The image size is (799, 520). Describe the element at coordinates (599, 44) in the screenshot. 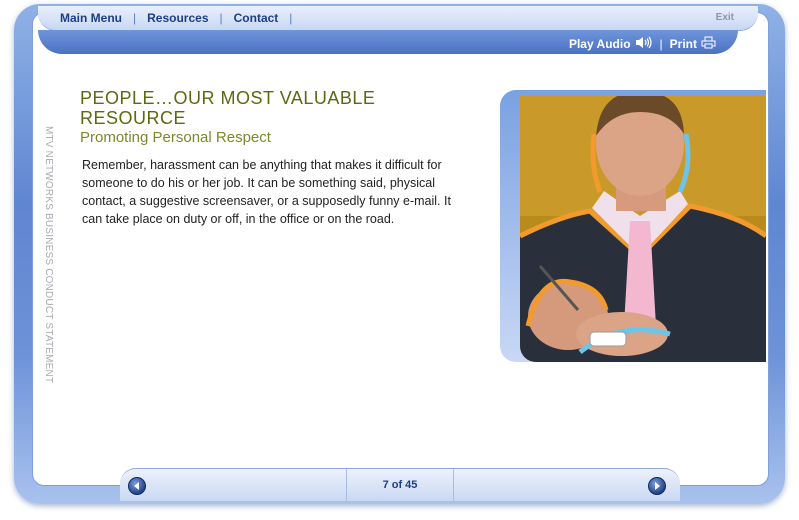

I see `play-audio-label: Play Audio` at that location.